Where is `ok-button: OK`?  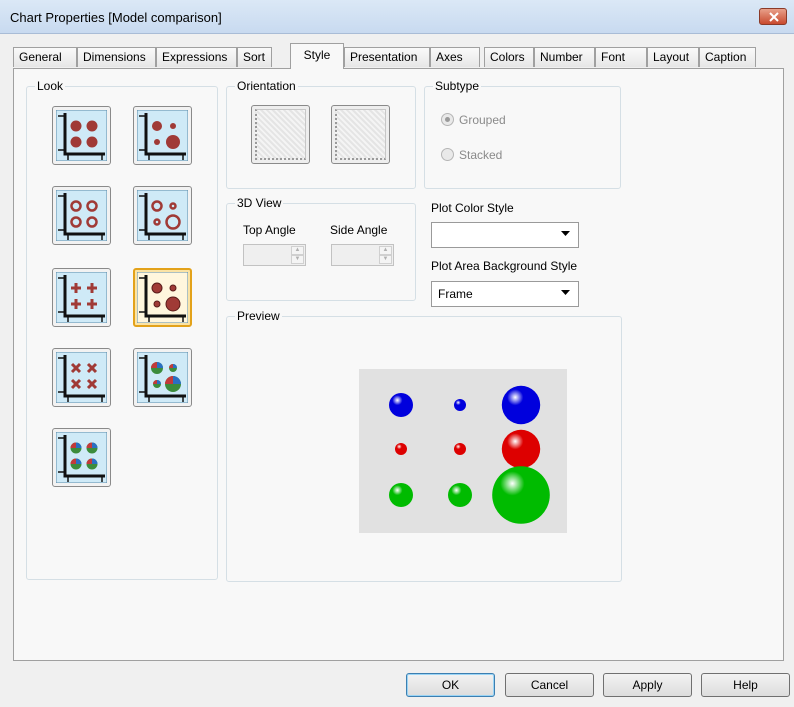 ok-button: OK is located at coordinates (450, 685).